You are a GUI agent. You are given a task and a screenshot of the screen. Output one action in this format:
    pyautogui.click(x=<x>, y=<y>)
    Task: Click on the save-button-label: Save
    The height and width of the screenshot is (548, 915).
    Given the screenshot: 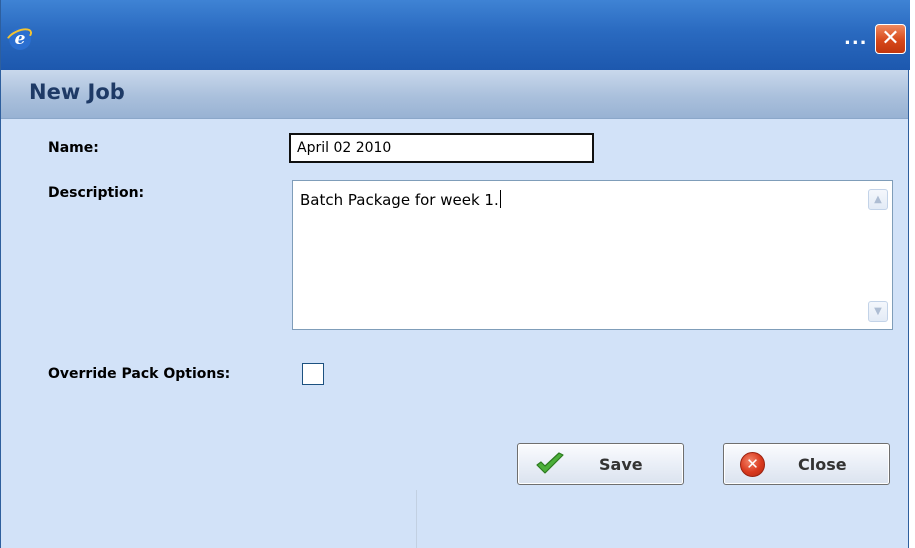 What is the action you would take?
    pyautogui.click(x=621, y=464)
    